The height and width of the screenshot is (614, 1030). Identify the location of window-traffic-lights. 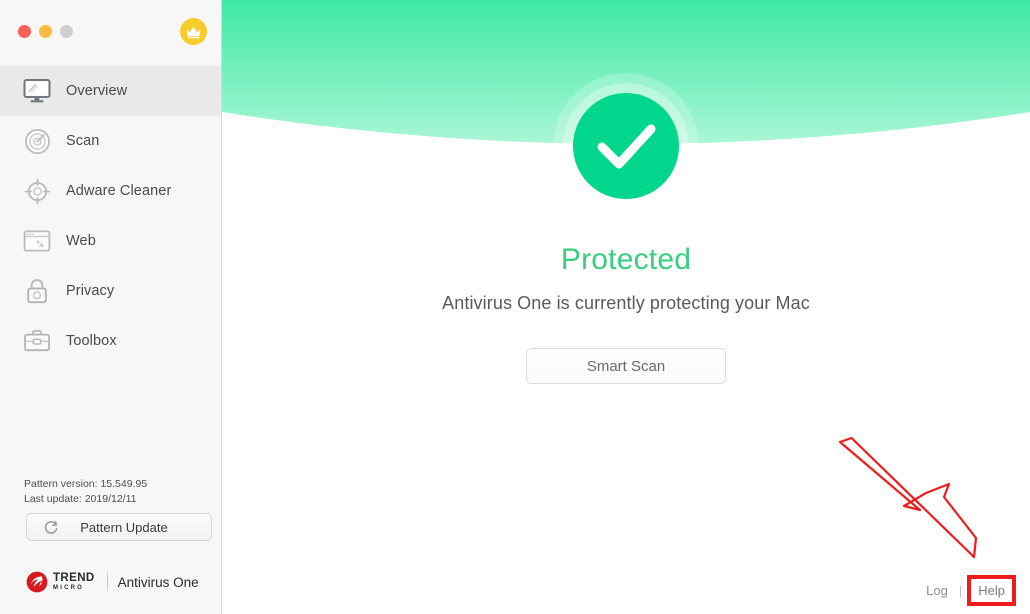
(45, 31).